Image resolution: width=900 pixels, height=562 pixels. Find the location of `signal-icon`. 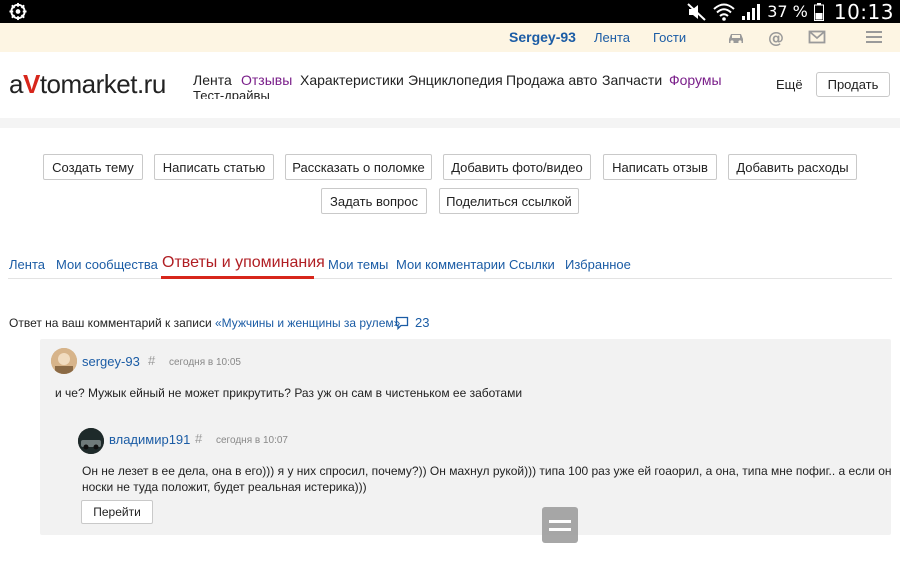

signal-icon is located at coordinates (751, 11).